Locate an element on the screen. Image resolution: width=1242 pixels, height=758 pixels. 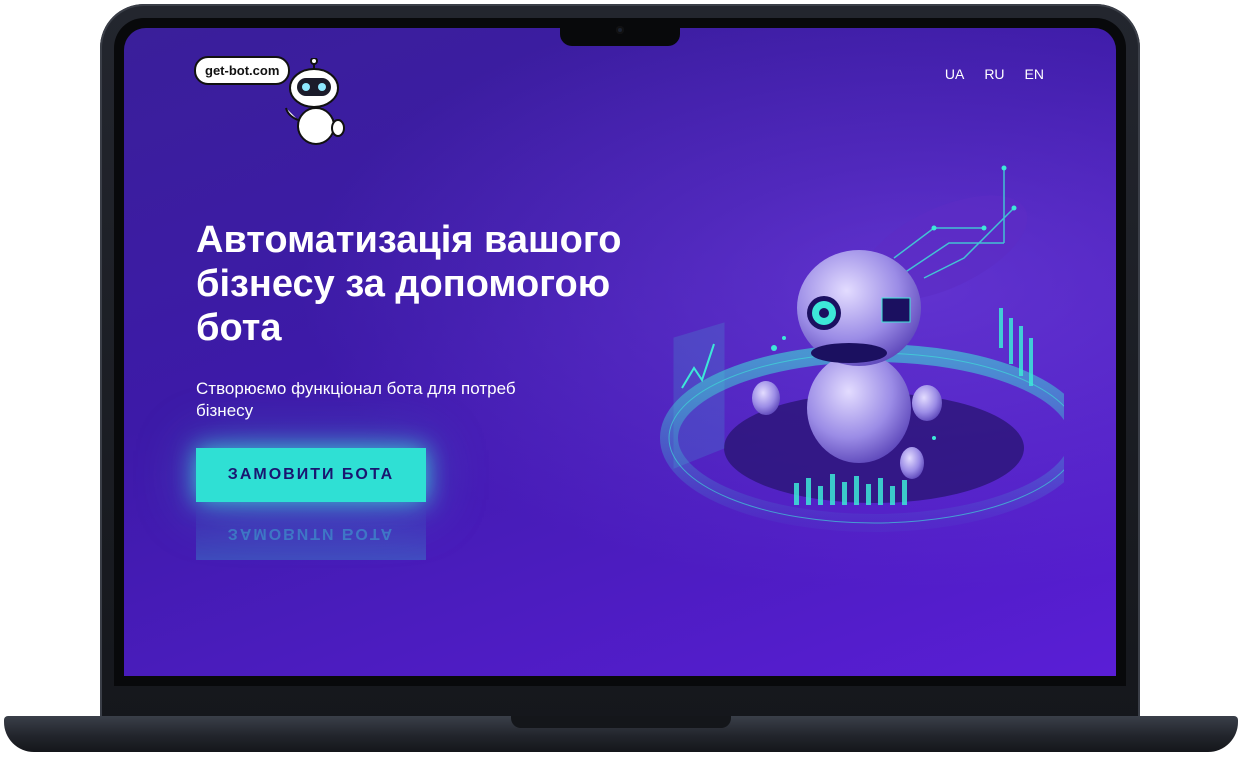
button-reflection: ЗАМОВИТИ БОТА is located at coordinates (311, 533).